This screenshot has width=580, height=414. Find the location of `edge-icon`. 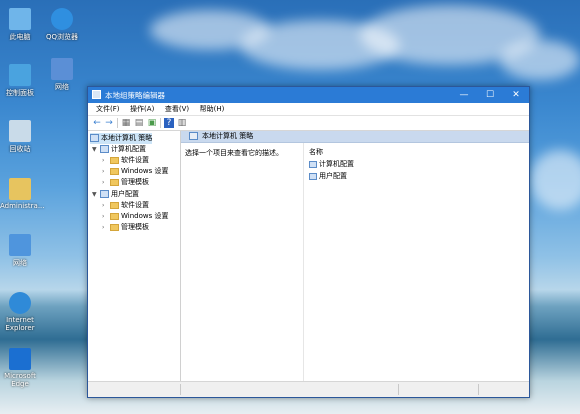

edge-icon is located at coordinates (20, 359).